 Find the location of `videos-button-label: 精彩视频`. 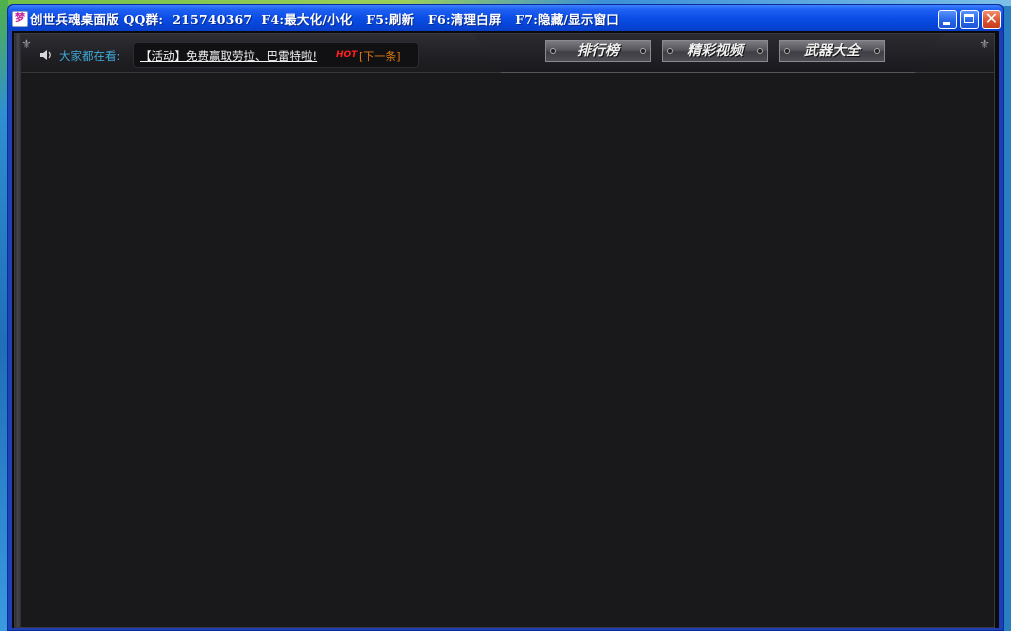

videos-button-label: 精彩视频 is located at coordinates (715, 51).